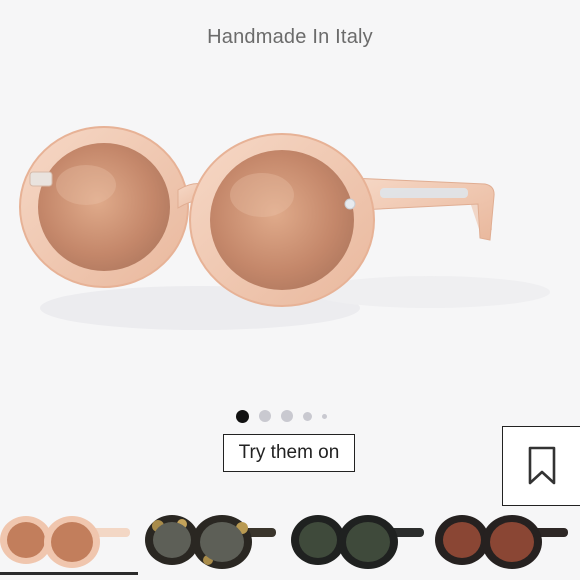  I want to click on carousel-pagination, so click(281, 416).